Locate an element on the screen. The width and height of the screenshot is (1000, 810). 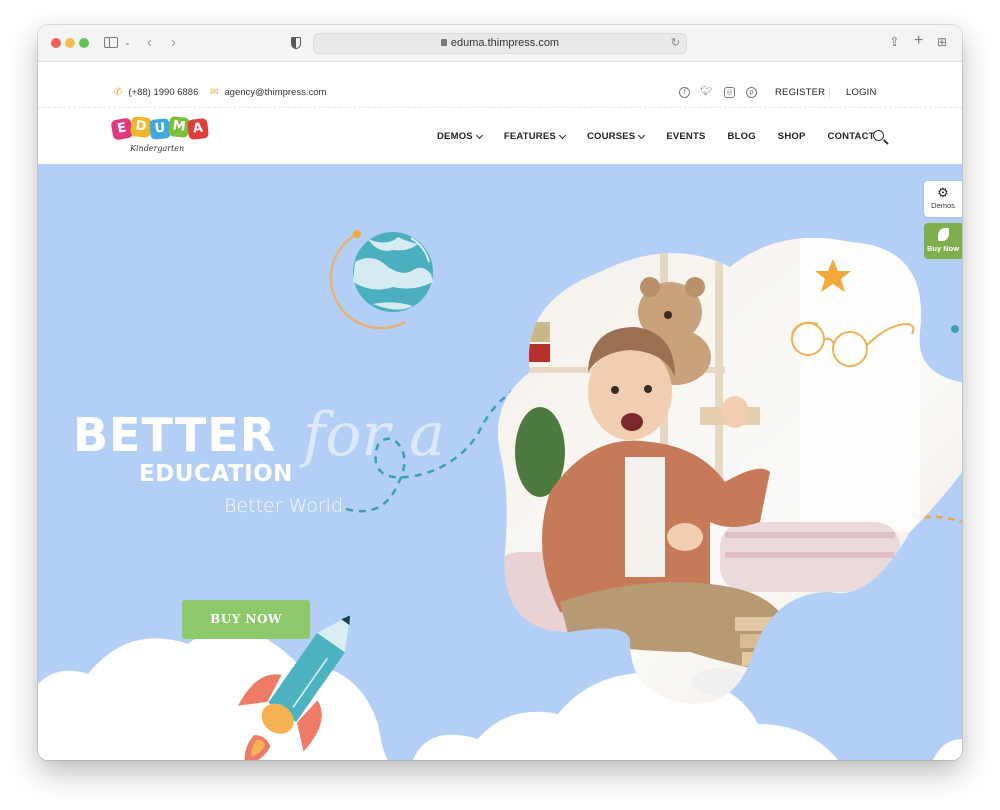
nav-label: BLOG is located at coordinates (741, 136).